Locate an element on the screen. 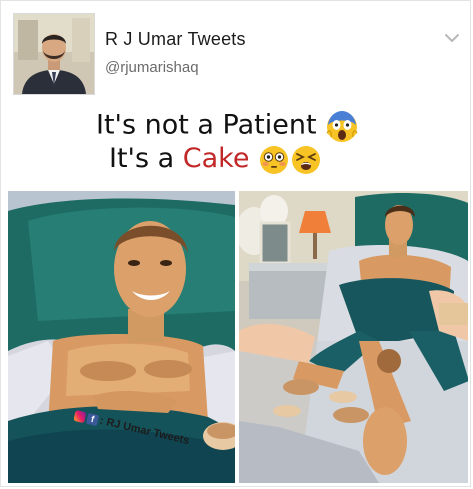 This screenshot has width=473, height=489. facebook-icon: f is located at coordinates (93, 419).